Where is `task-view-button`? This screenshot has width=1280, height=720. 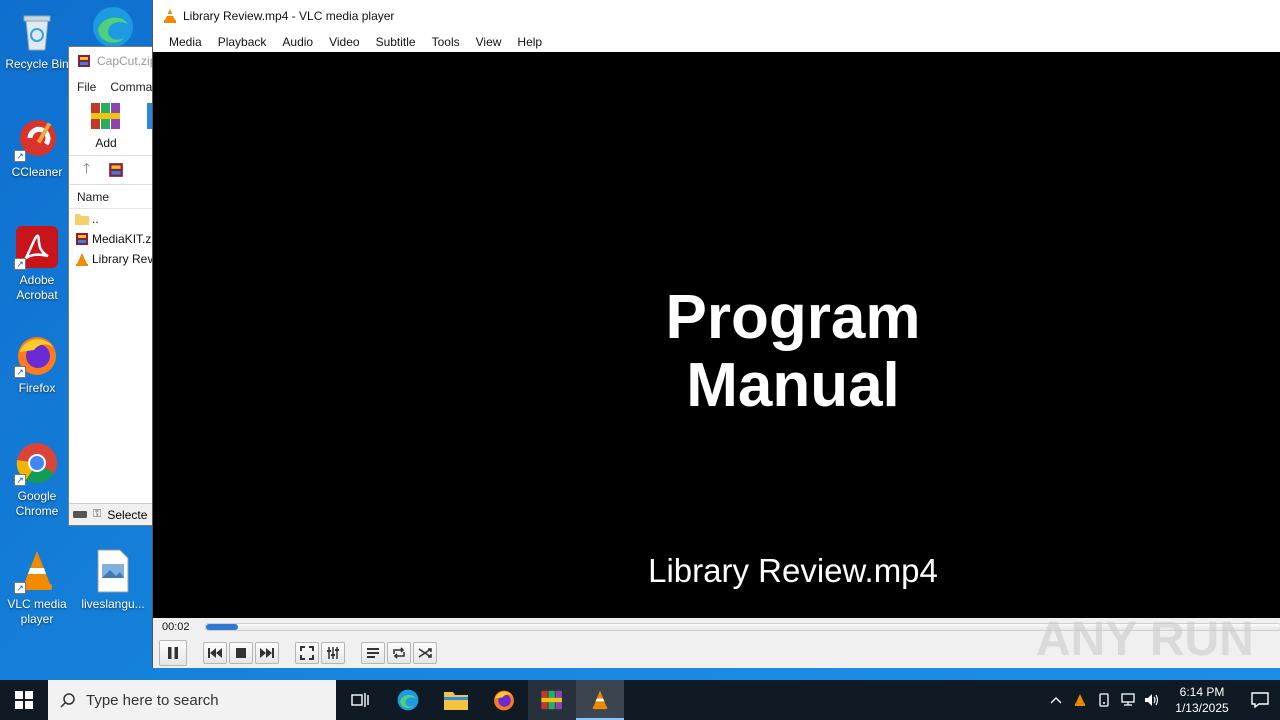 task-view-button is located at coordinates (360, 700).